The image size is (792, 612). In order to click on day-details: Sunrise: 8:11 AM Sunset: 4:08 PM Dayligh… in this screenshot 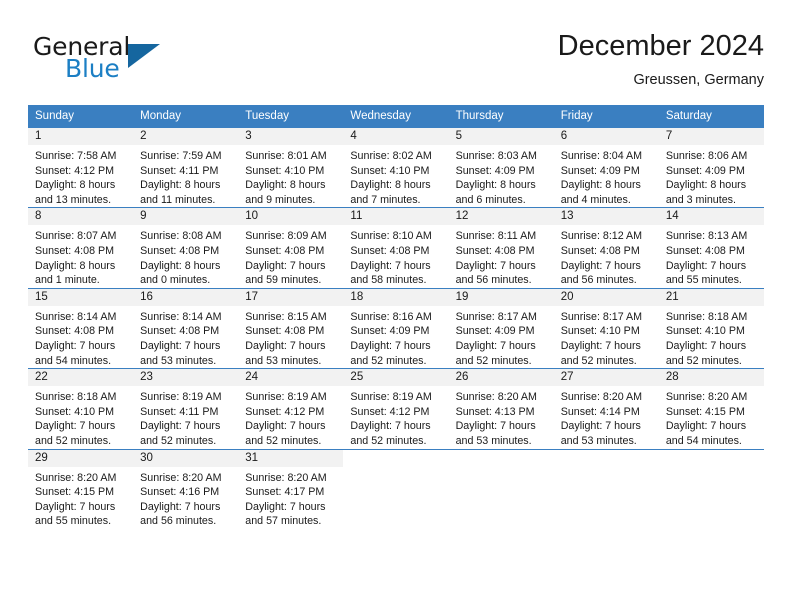, I will do `click(501, 256)`.